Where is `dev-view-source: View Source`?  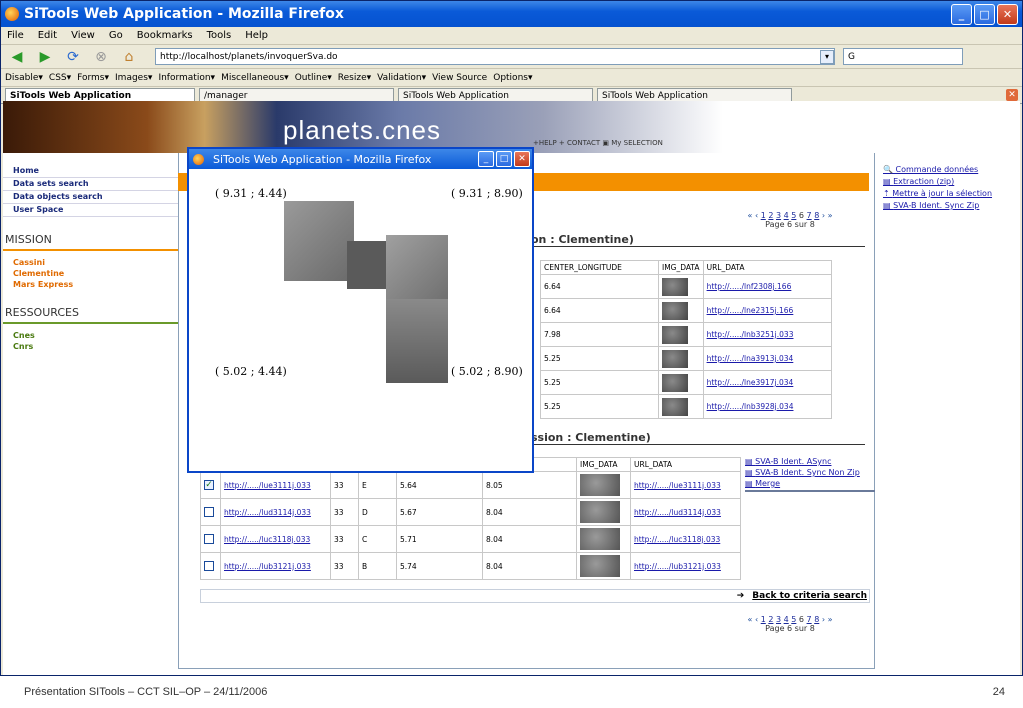 dev-view-source: View Source is located at coordinates (459, 78).